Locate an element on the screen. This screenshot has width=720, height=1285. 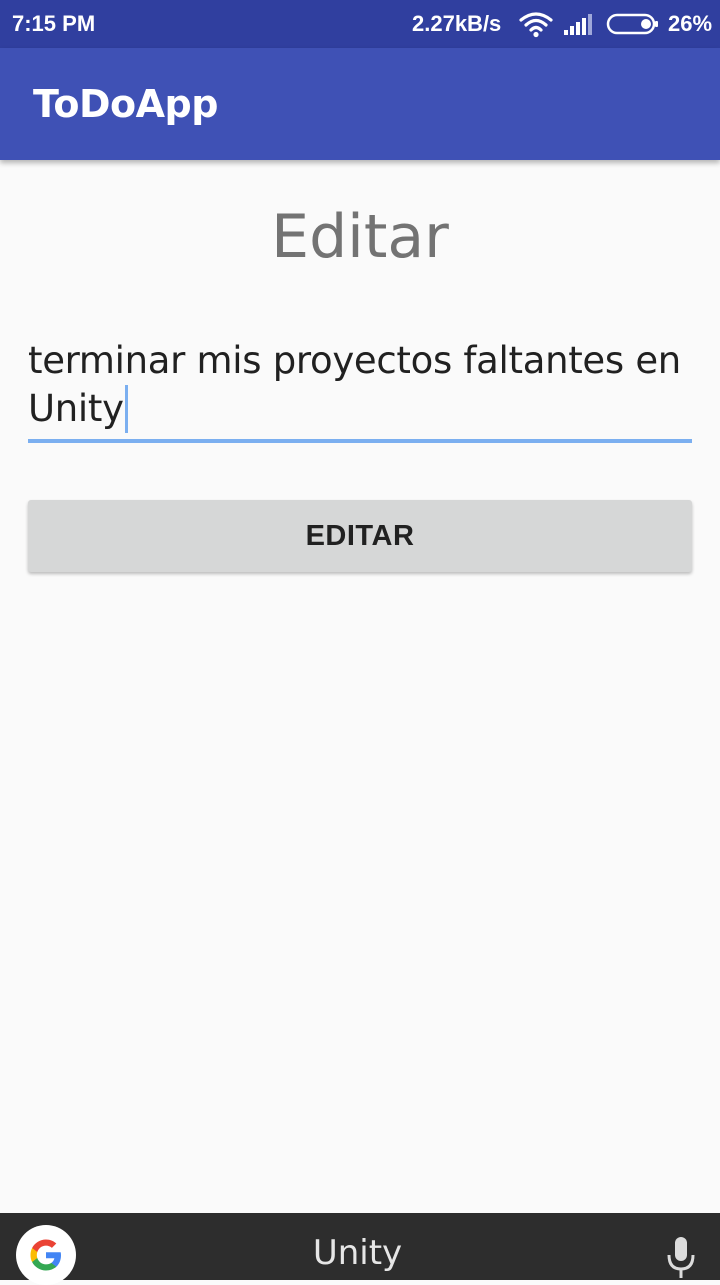
edit-button-label: EDITAR is located at coordinates (360, 535).